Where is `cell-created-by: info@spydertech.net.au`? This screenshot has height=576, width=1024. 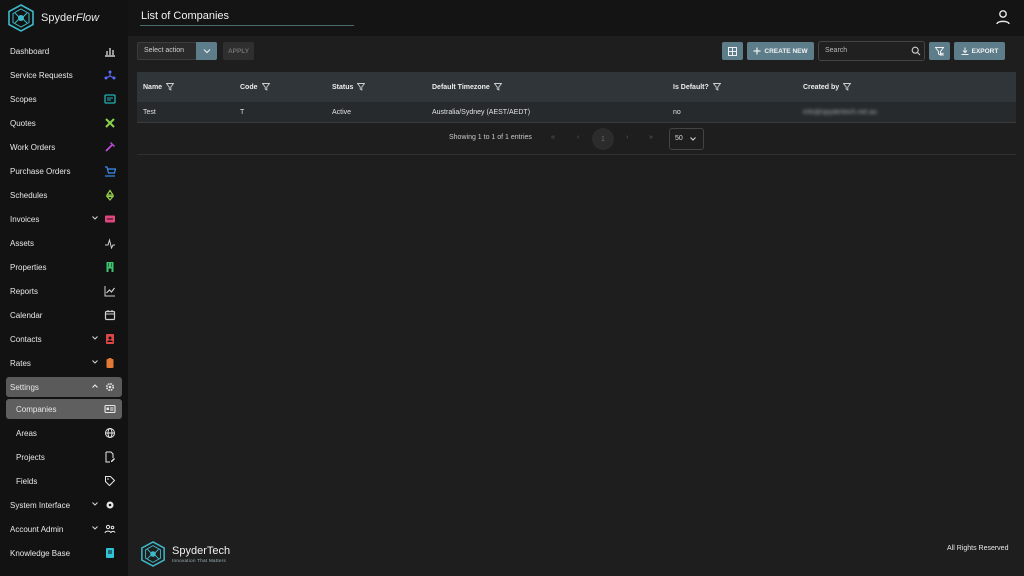
cell-created-by: info@spydertech.net.au is located at coordinates (840, 112).